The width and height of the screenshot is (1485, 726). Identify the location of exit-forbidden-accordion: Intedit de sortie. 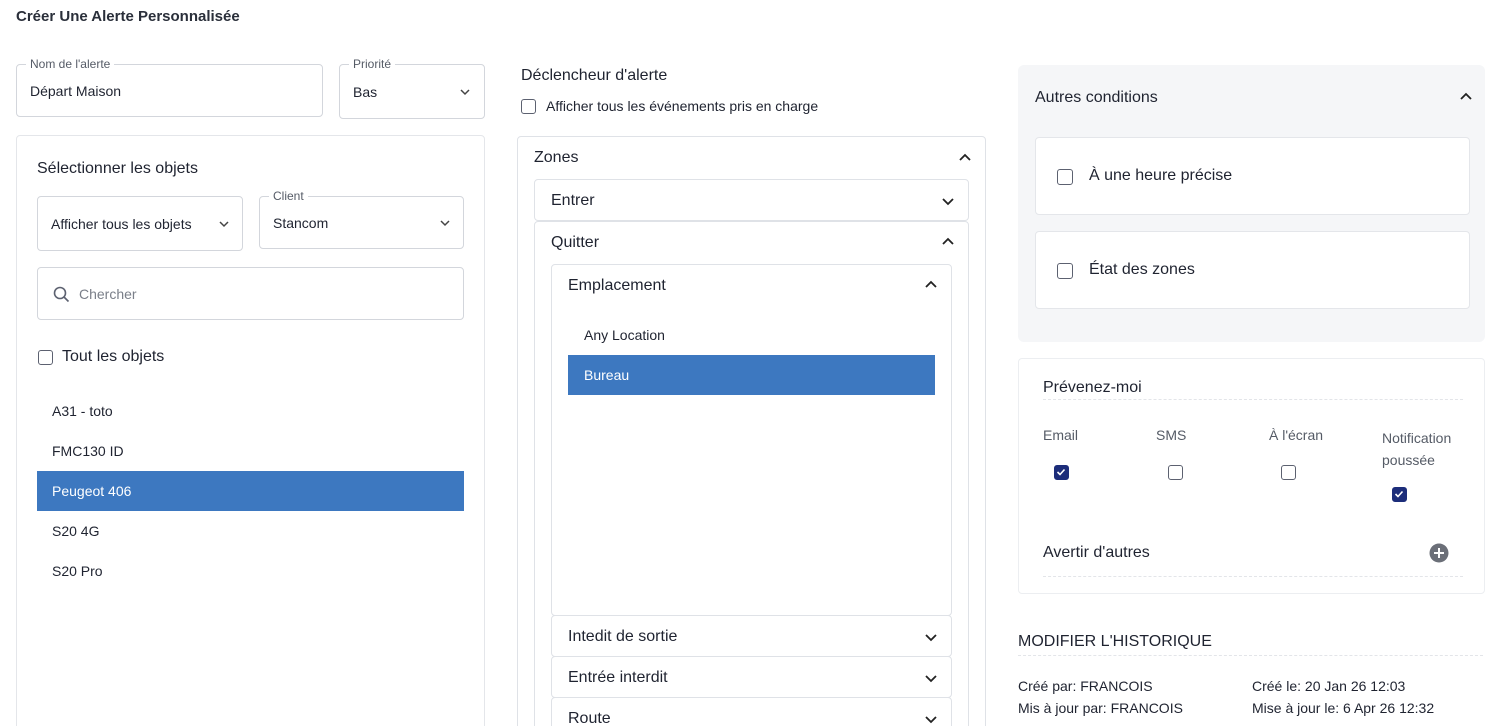
(751, 636).